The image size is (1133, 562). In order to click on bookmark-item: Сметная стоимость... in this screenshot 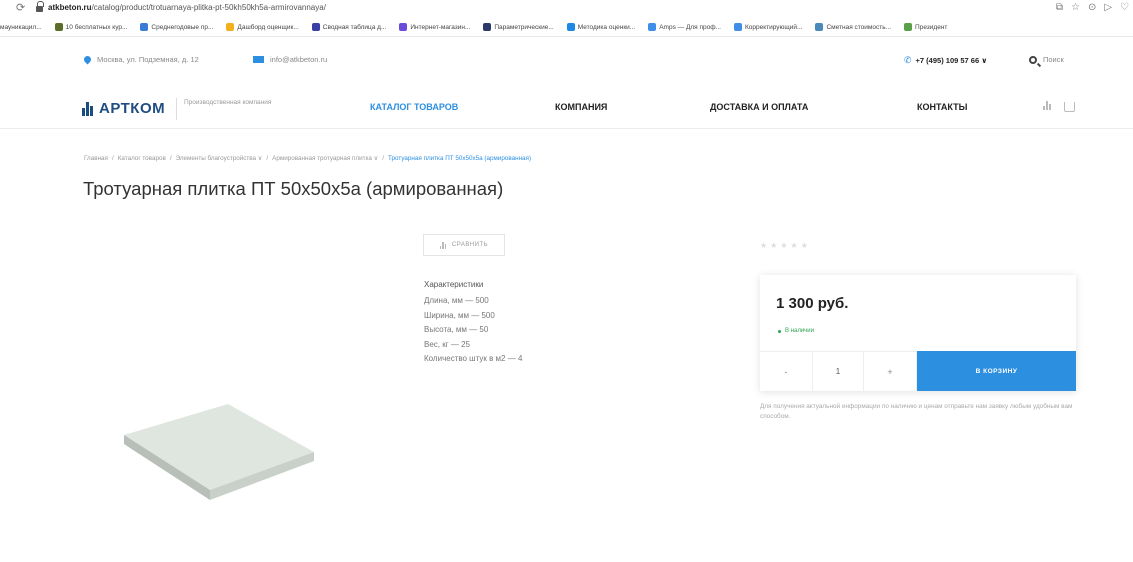, I will do `click(853, 27)`.